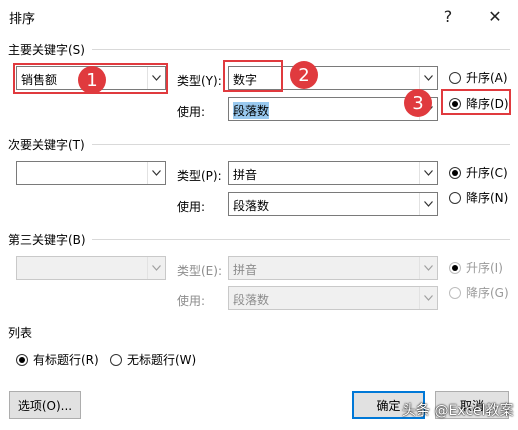 Image resolution: width=518 pixels, height=430 pixels. Describe the element at coordinates (333, 268) in the screenshot. I see `tertiary-type-select: 拼音` at that location.